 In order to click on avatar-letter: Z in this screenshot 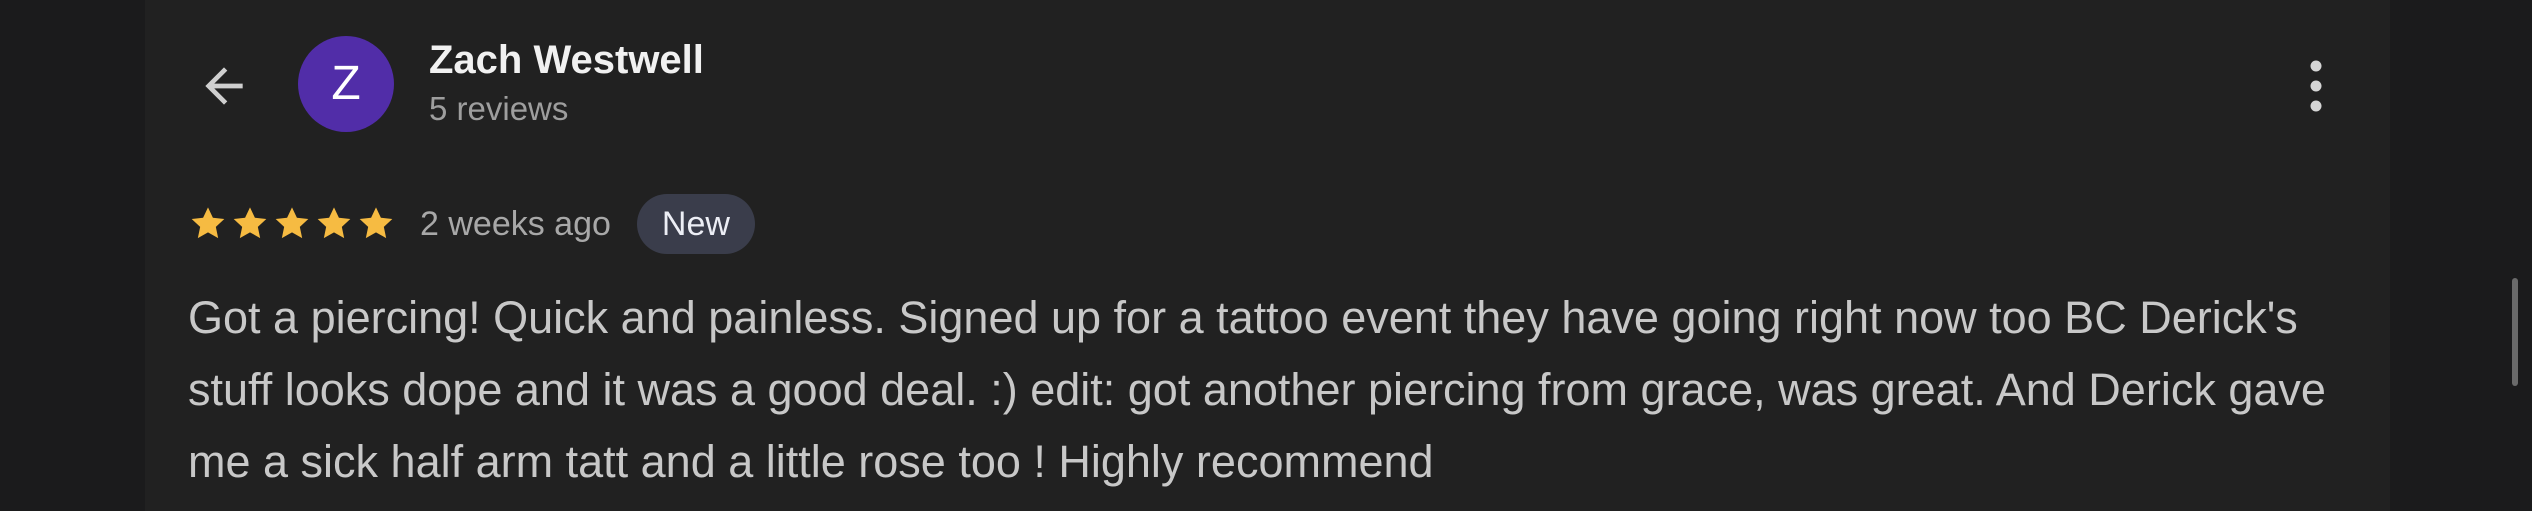, I will do `click(346, 83)`.